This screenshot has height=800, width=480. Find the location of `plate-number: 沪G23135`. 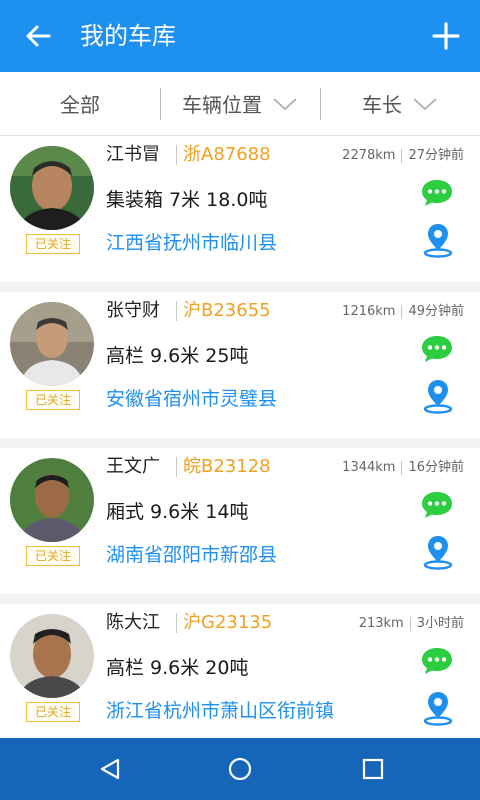

plate-number: 沪G23135 is located at coordinates (228, 622).